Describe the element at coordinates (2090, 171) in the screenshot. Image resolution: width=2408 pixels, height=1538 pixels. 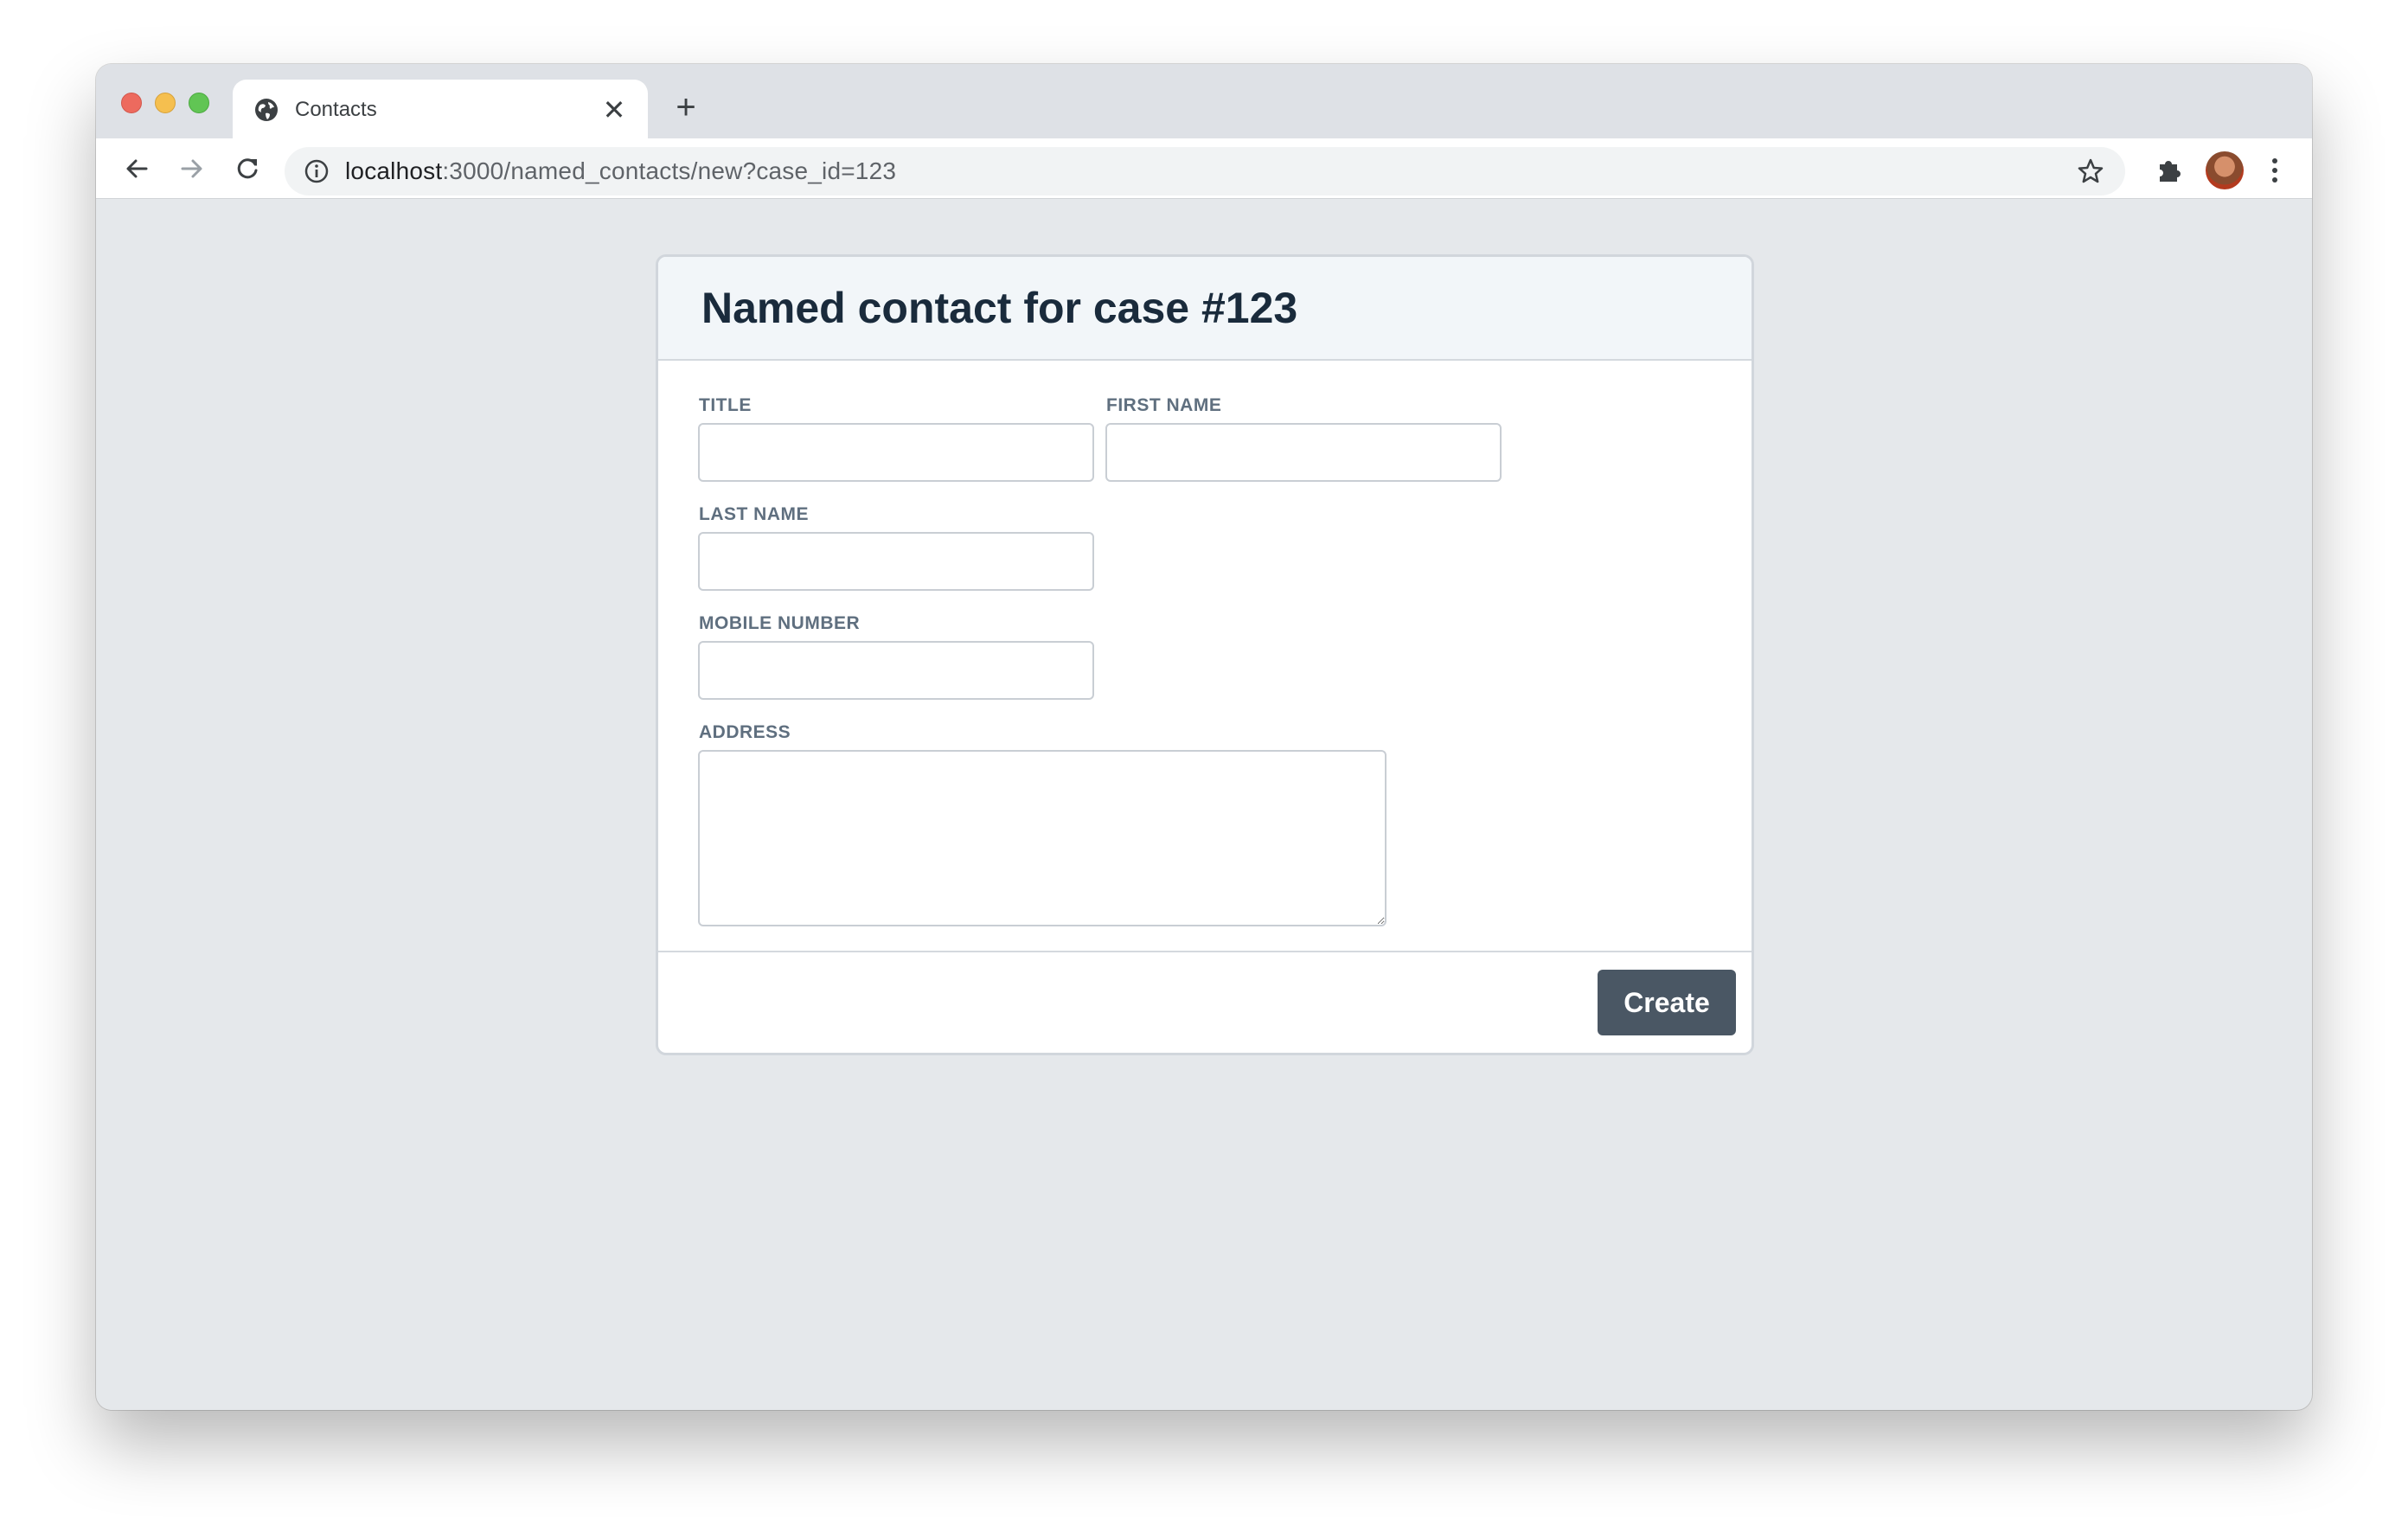
I see `star-icon` at that location.